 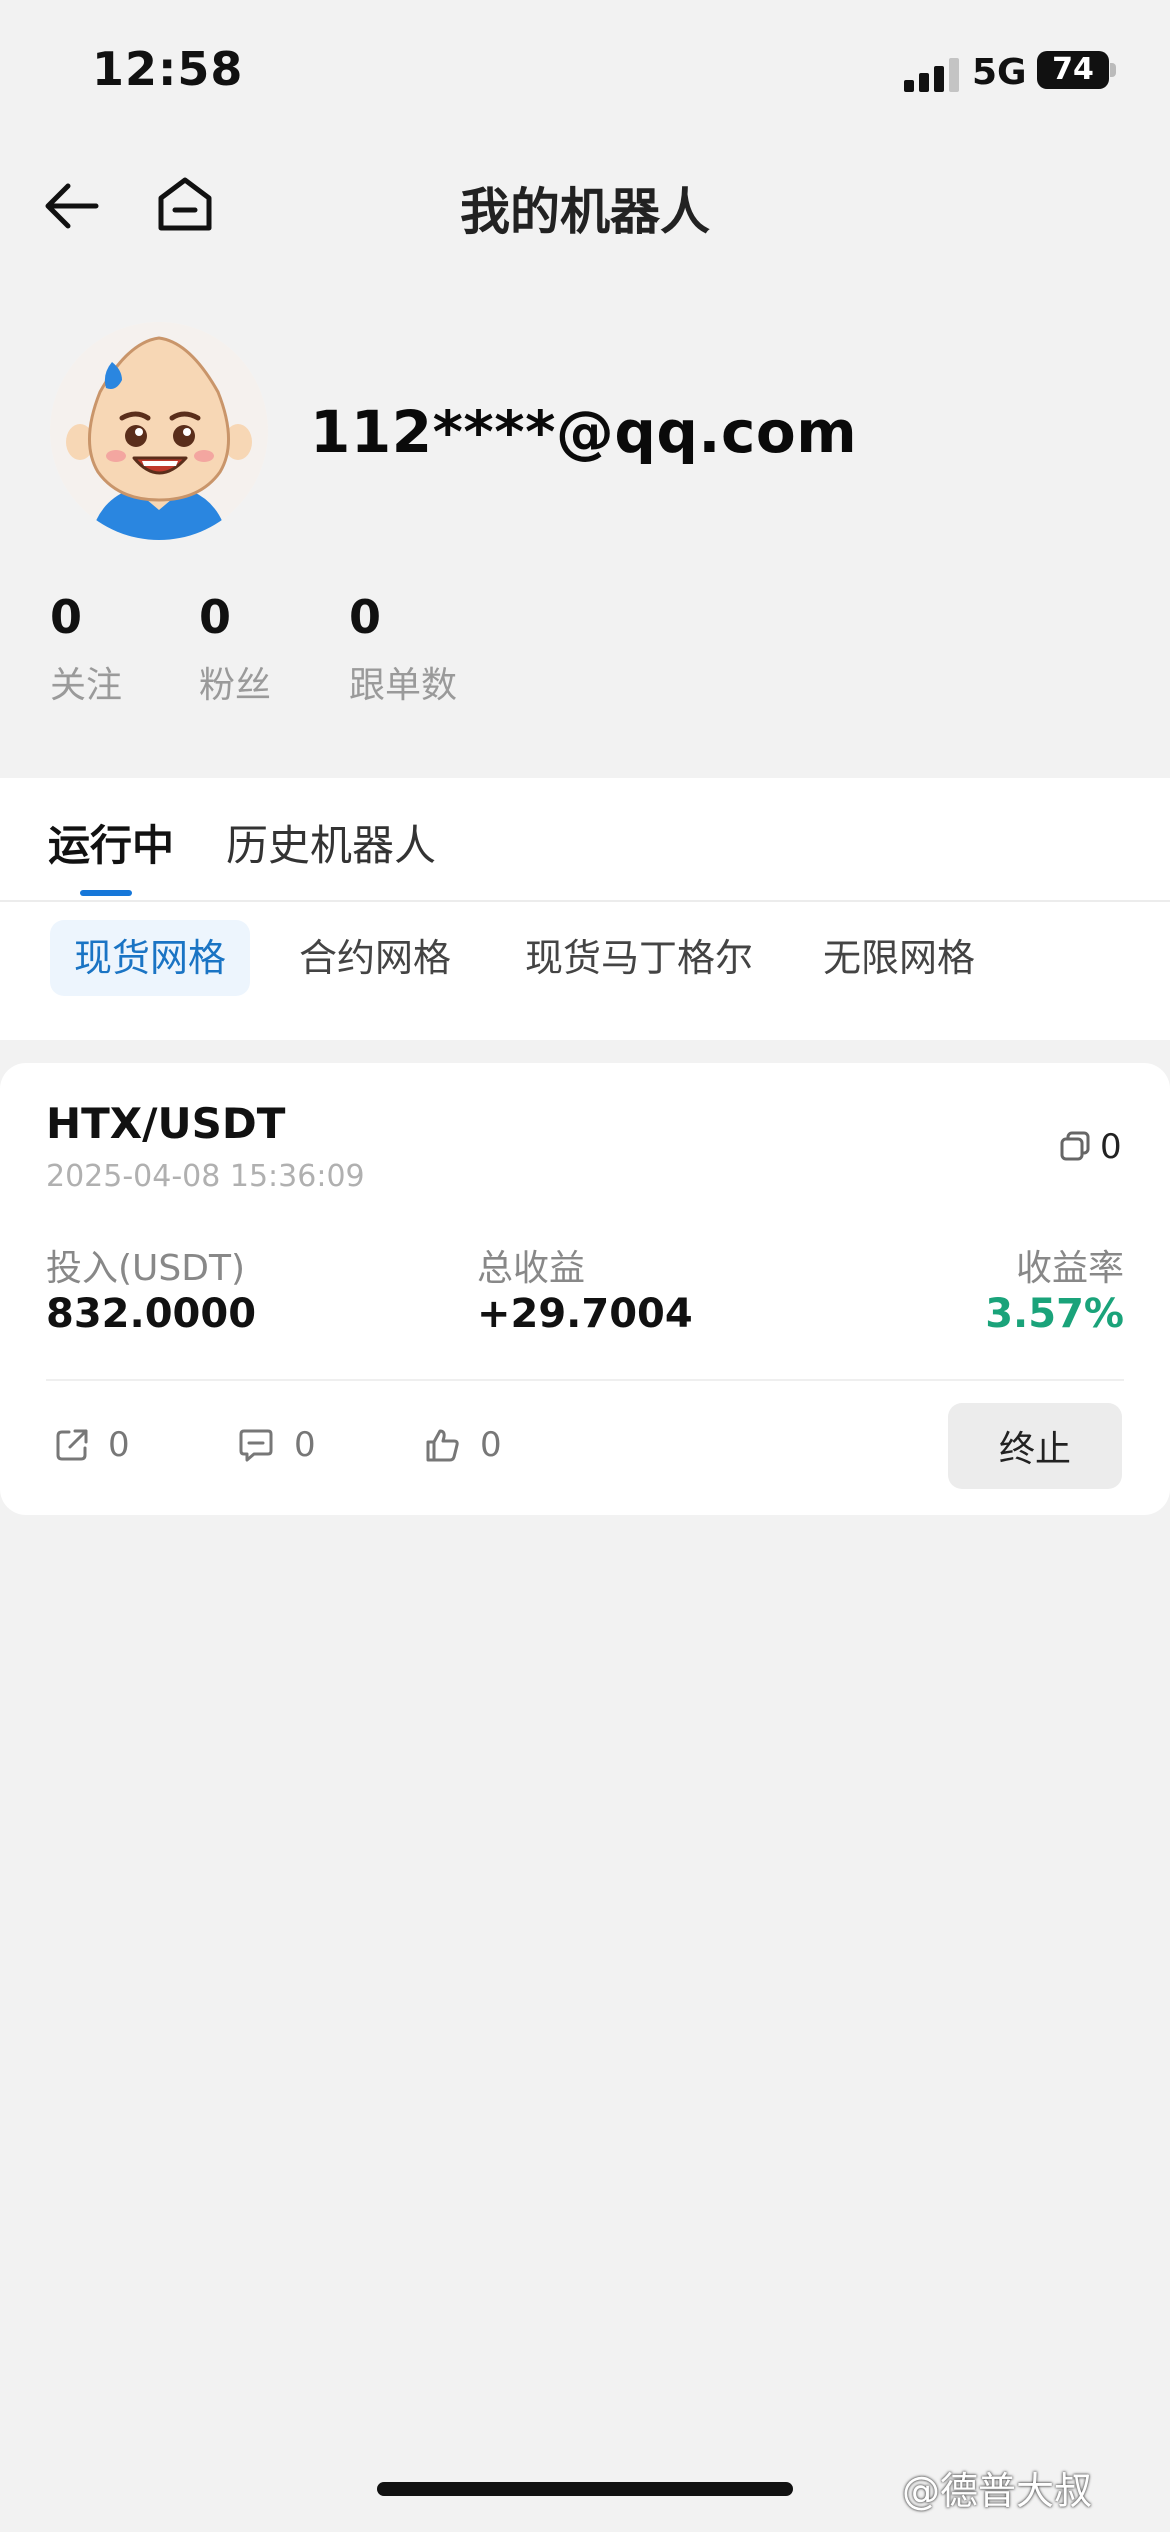 I want to click on trading-pair: HTX/USDT, so click(x=166, y=1123).